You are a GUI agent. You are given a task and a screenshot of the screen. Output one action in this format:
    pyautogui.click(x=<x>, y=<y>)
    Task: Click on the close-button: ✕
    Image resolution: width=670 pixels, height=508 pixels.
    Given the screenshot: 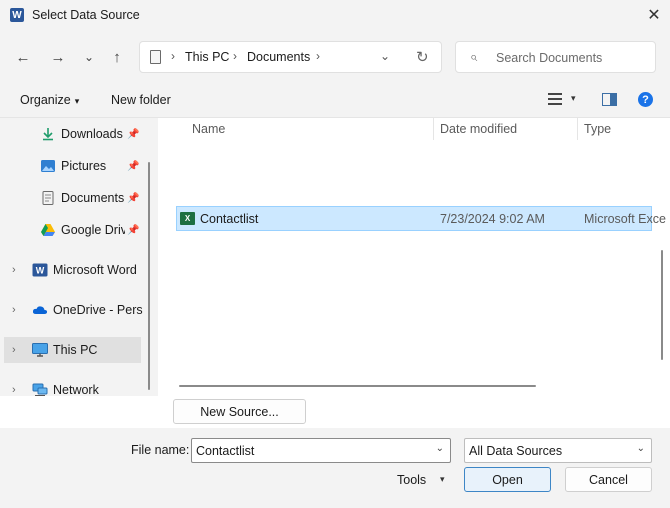 What is the action you would take?
    pyautogui.click(x=654, y=15)
    